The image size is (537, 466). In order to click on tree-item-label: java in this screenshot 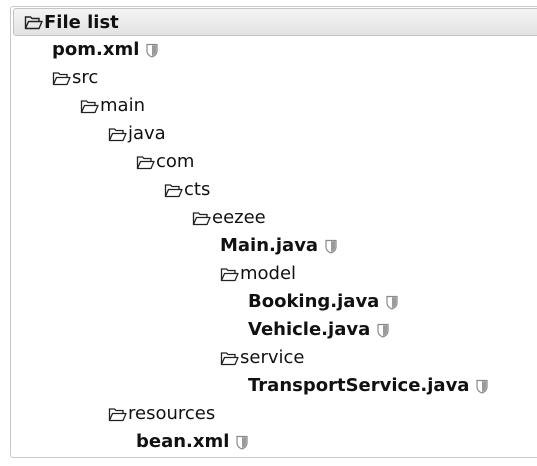, I will do `click(147, 133)`.